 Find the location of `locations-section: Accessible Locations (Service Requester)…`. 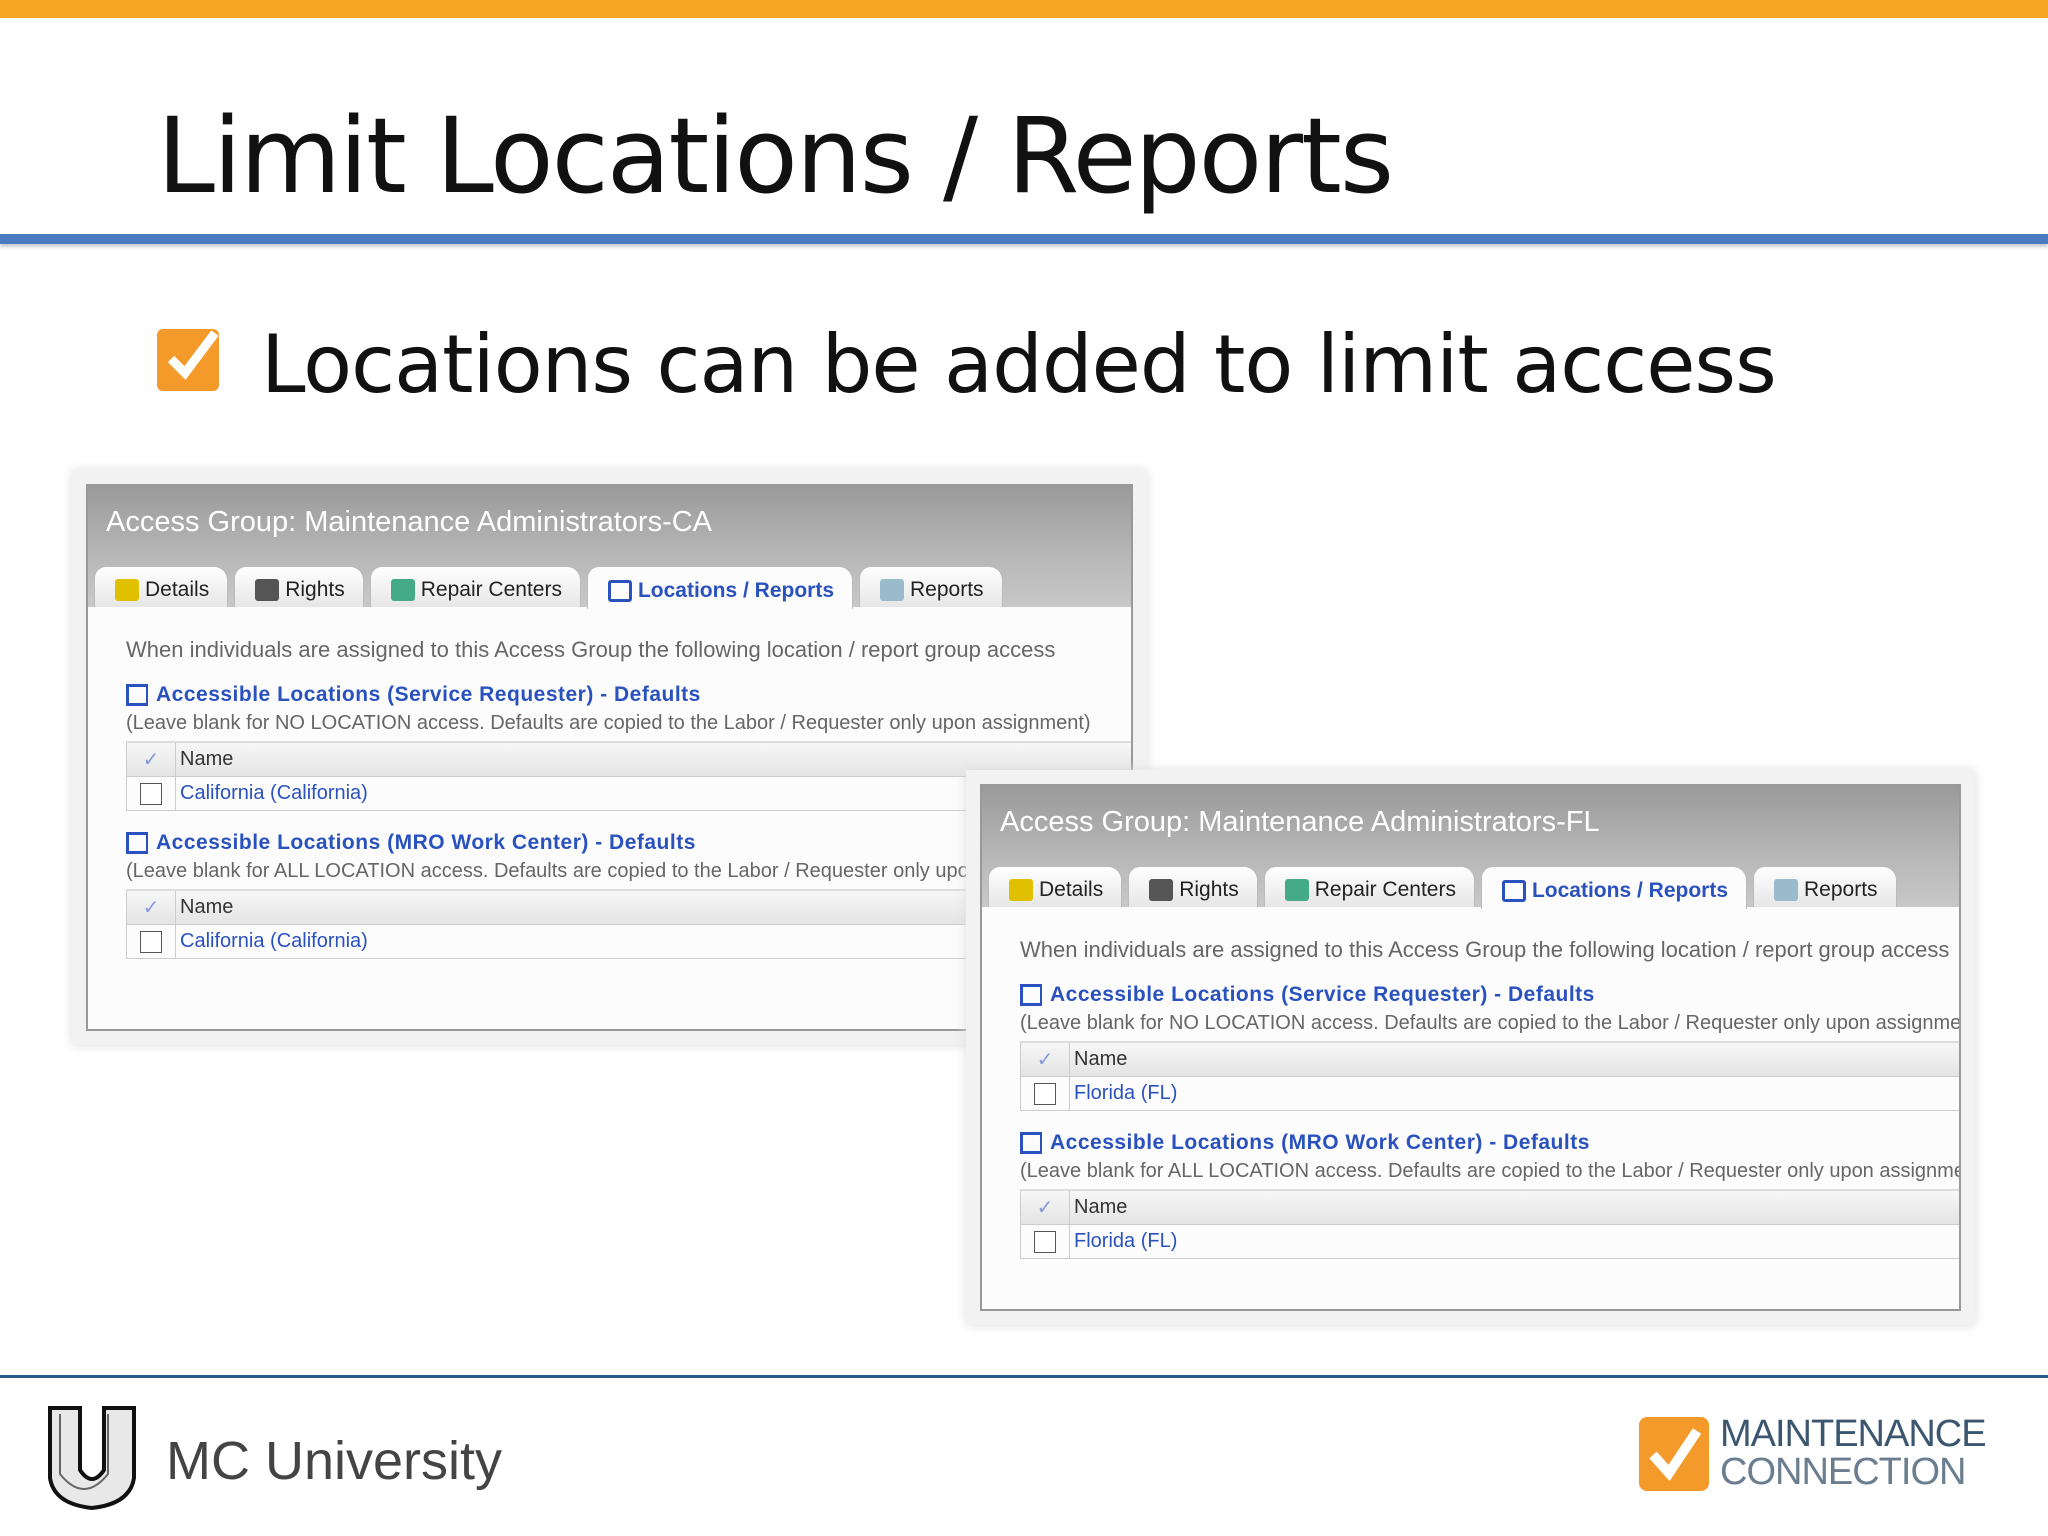

locations-section: Accessible Locations (Service Requester)… is located at coordinates (1489, 1047).